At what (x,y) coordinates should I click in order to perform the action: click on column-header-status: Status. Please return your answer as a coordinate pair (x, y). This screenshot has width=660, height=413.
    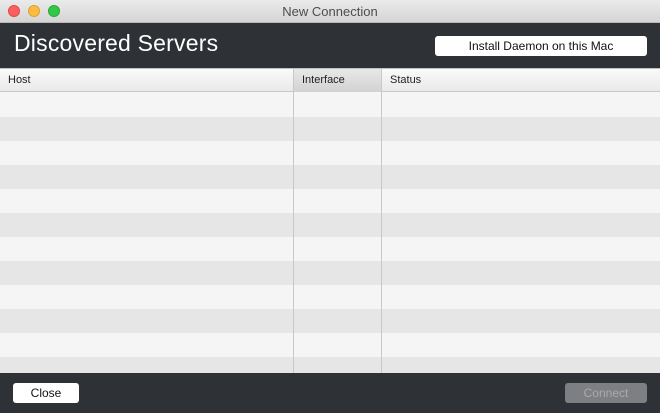
    Looking at the image, I should click on (520, 80).